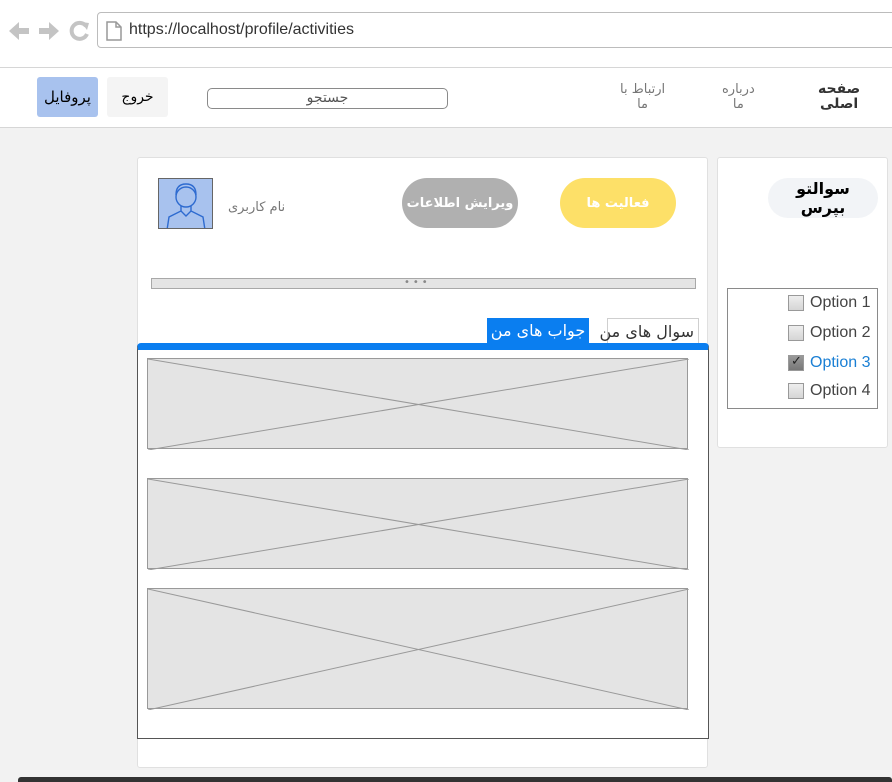 This screenshot has width=892, height=782. I want to click on checkbox-checked, so click(796, 362).